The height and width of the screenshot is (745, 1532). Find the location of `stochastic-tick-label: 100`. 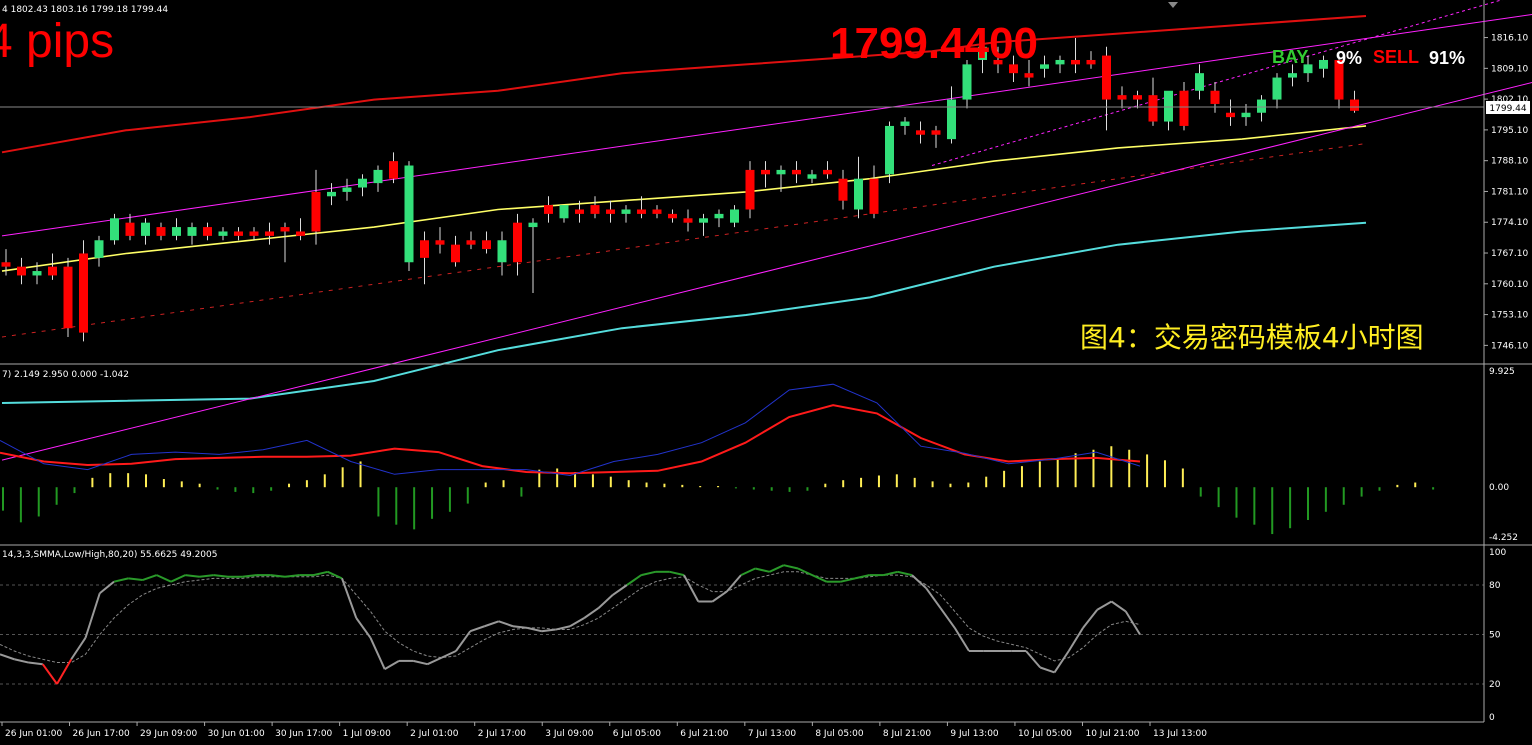

stochastic-tick-label: 100 is located at coordinates (1497, 553).